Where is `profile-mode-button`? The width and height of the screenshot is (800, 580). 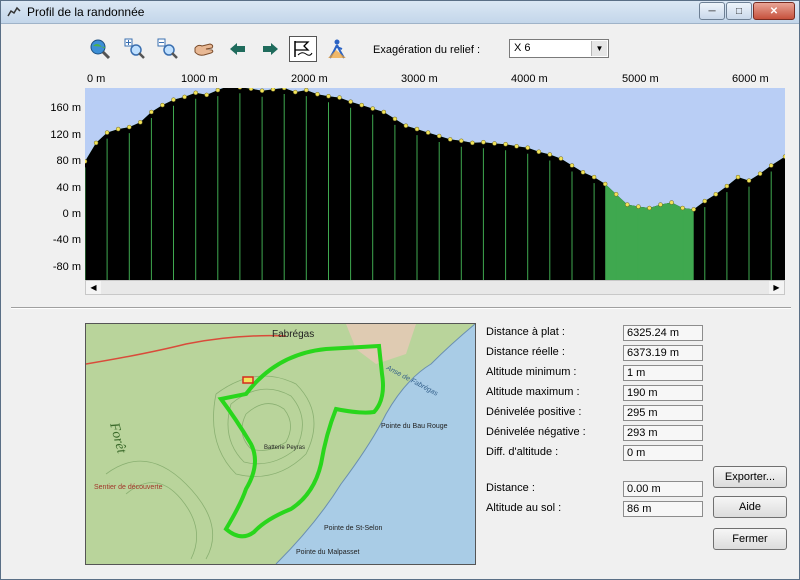
profile-mode-button is located at coordinates (303, 49).